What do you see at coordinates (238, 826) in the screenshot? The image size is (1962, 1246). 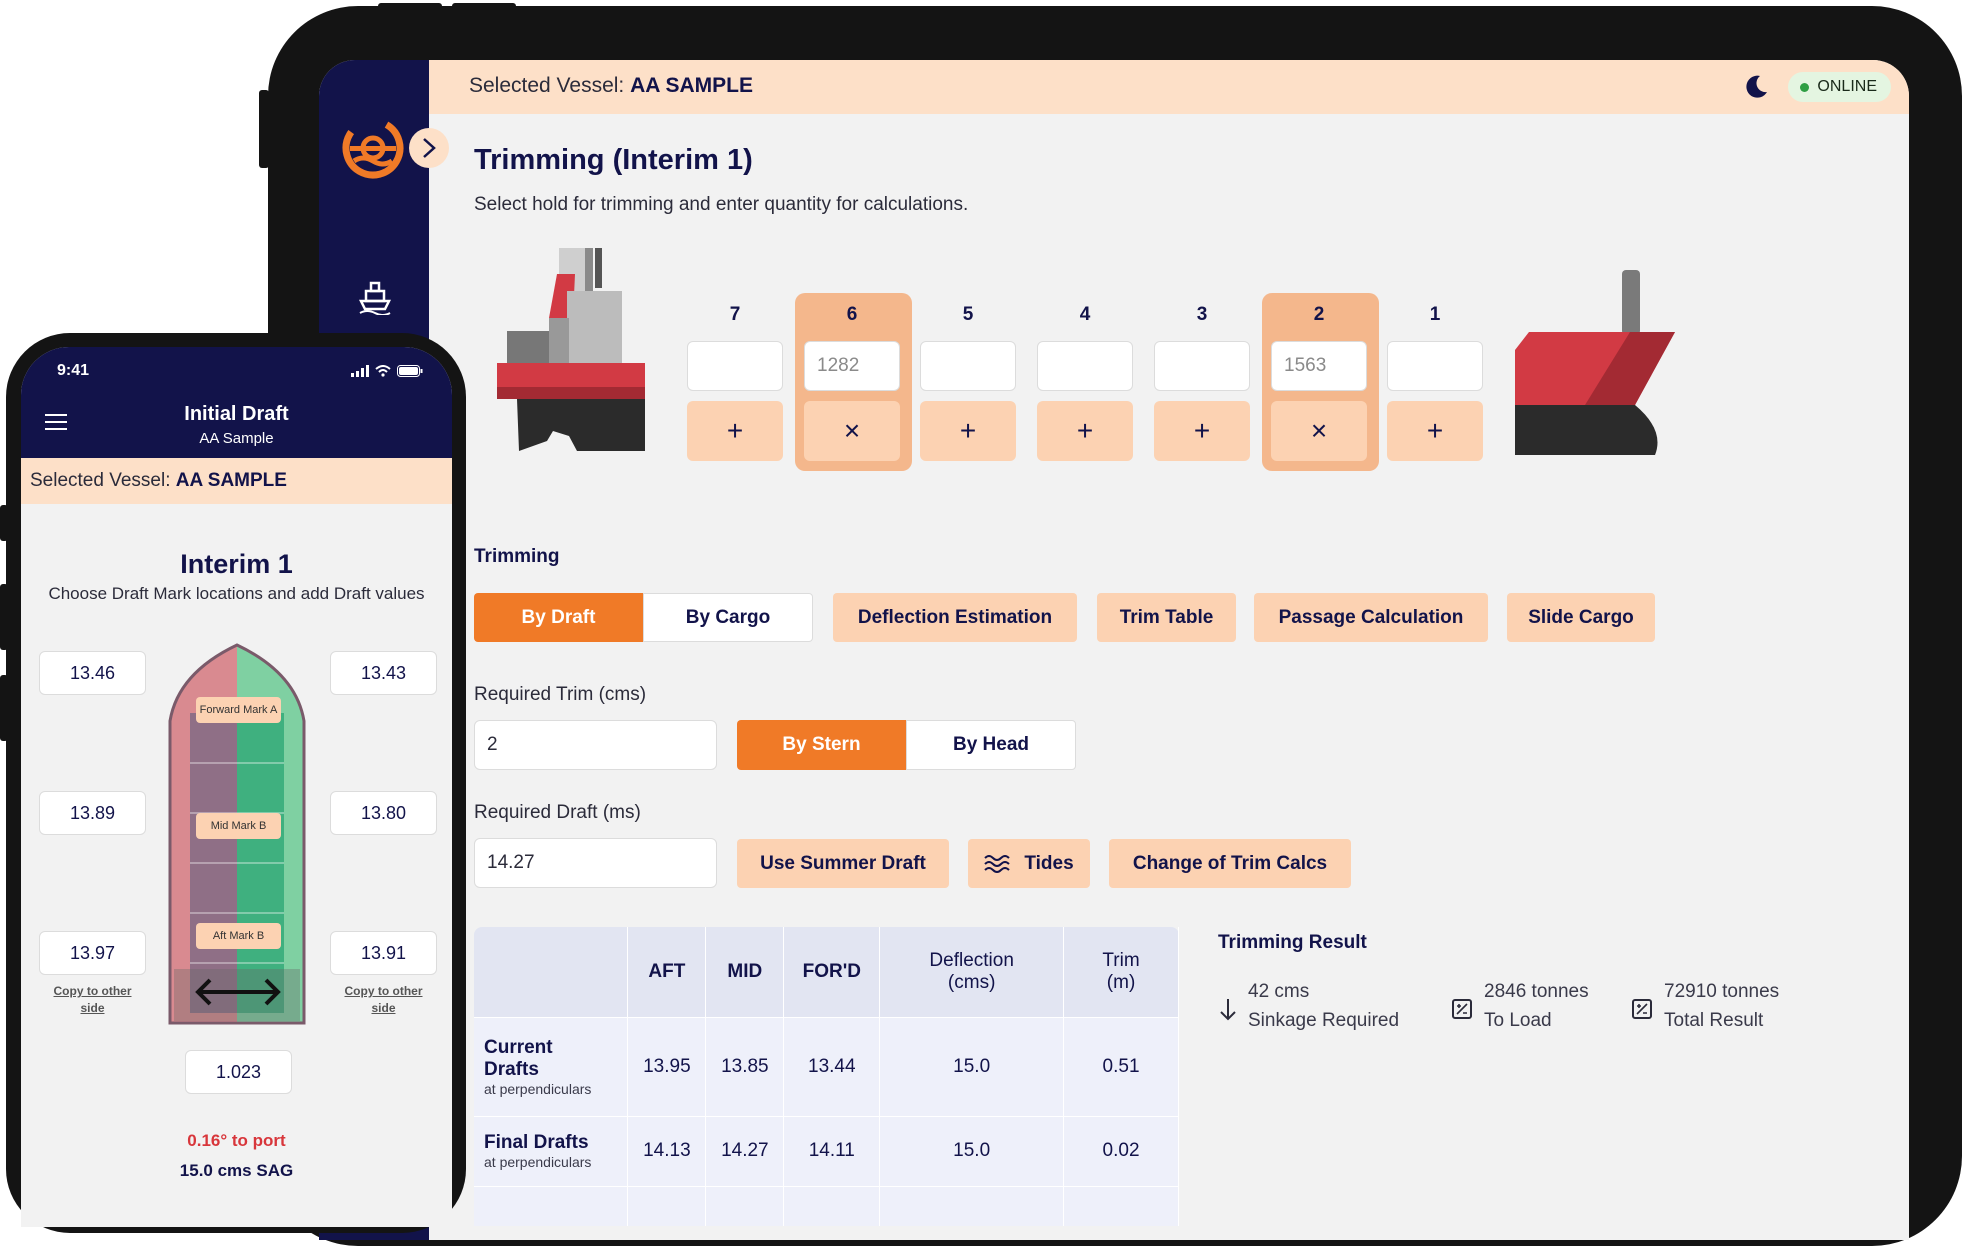 I see `mid-mark-label: Mid Mark B` at bounding box center [238, 826].